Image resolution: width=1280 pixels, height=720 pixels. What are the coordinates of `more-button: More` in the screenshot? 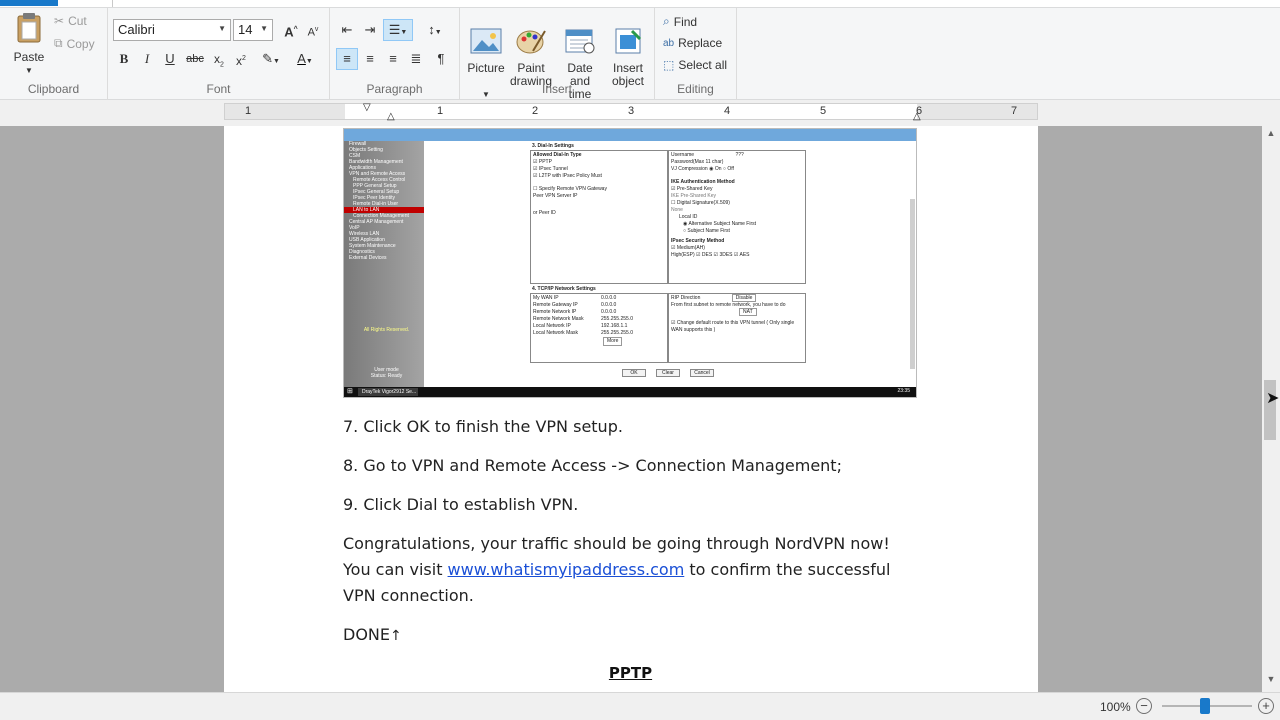 It's located at (613, 341).